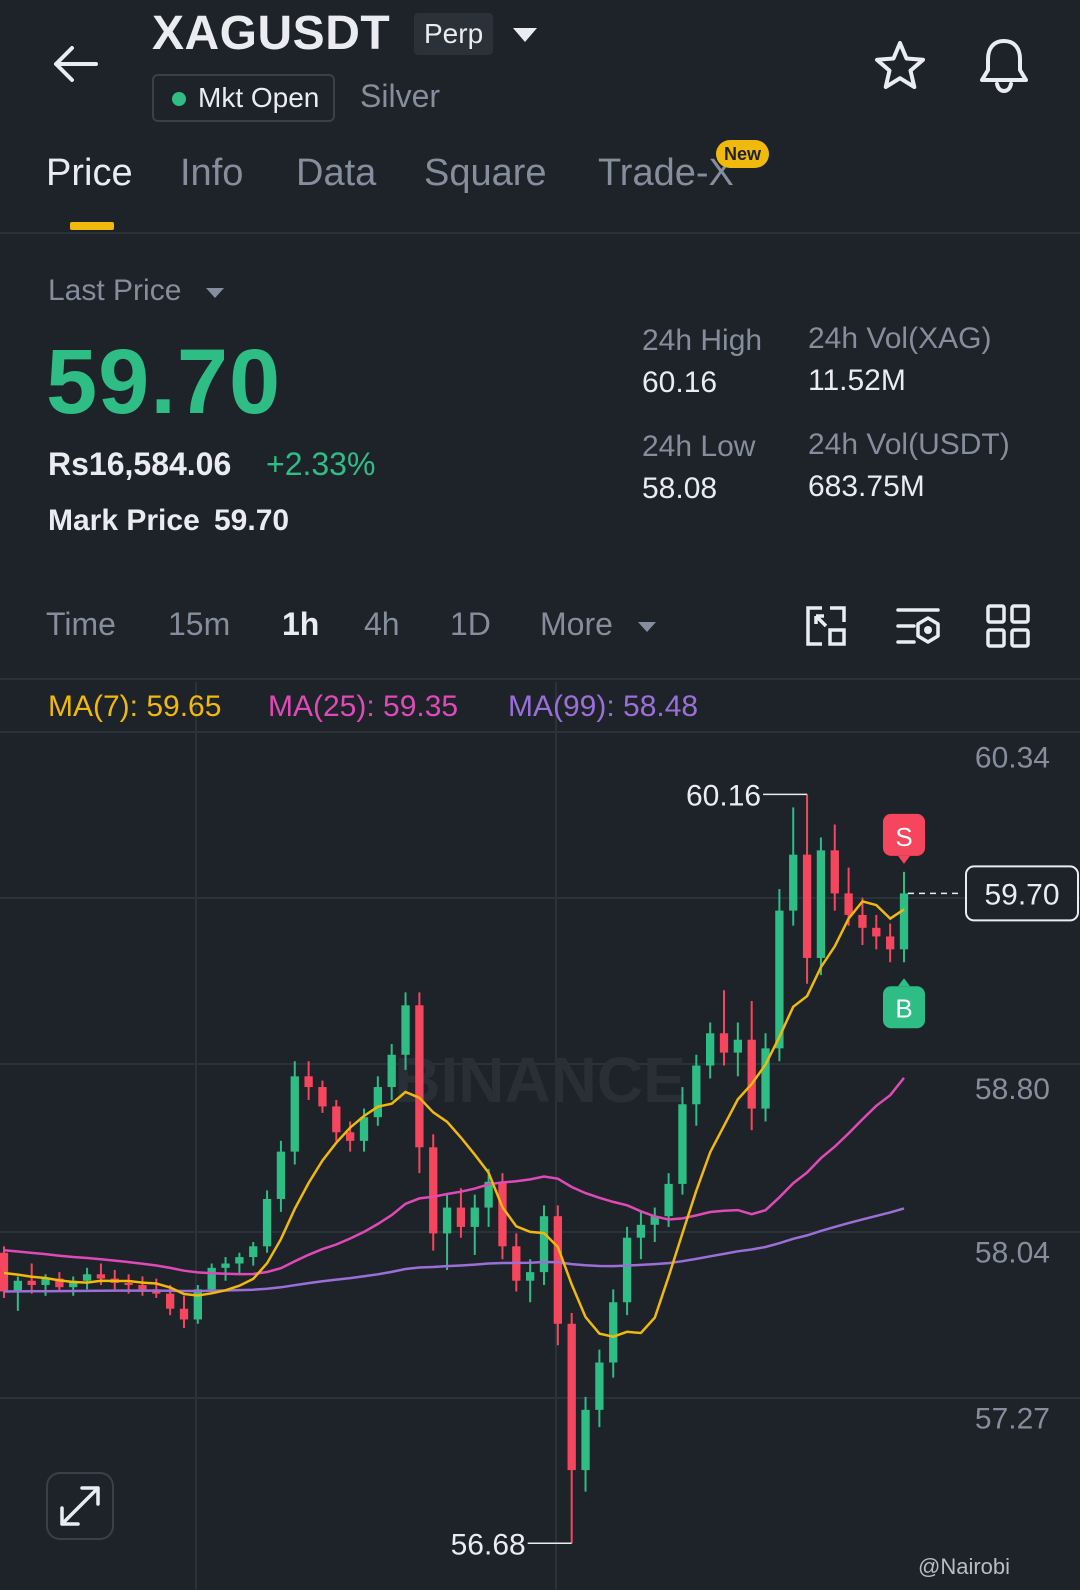 The width and height of the screenshot is (1080, 1590). Describe the element at coordinates (666, 173) in the screenshot. I see `tab-trade-x: Trade-X` at that location.